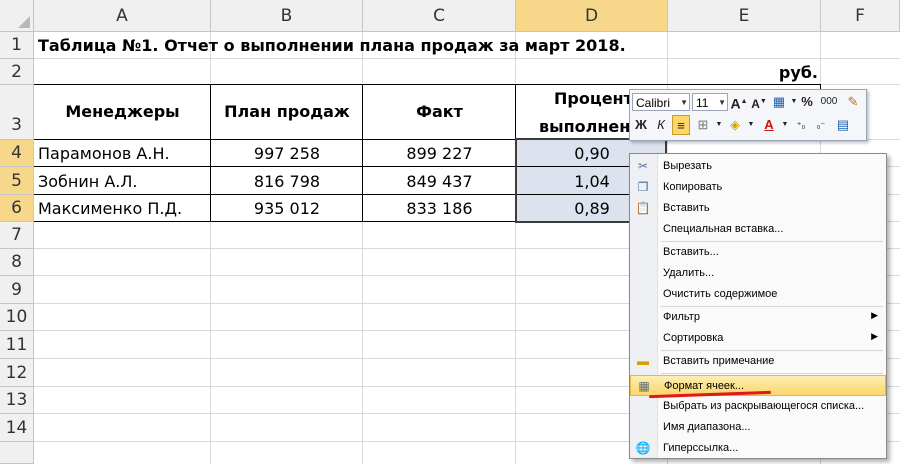 The width and height of the screenshot is (900, 464). I want to click on header-plan: План продаж, so click(287, 111).